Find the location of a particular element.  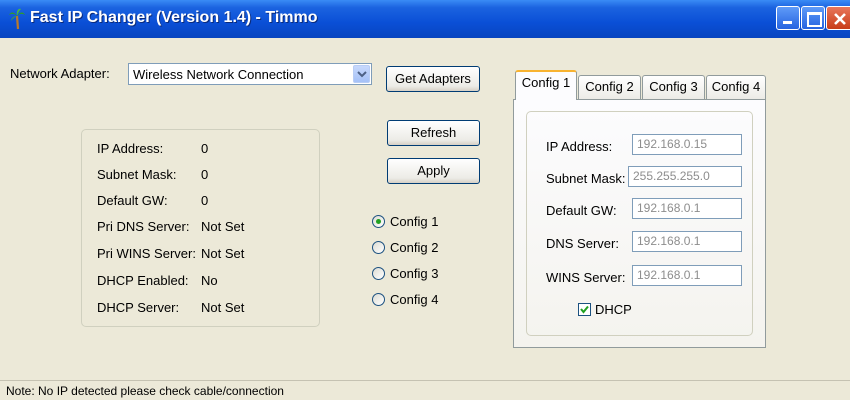

title-bar: Fast IP Changer (Version 1.4) - Timmo is located at coordinates (425, 19).